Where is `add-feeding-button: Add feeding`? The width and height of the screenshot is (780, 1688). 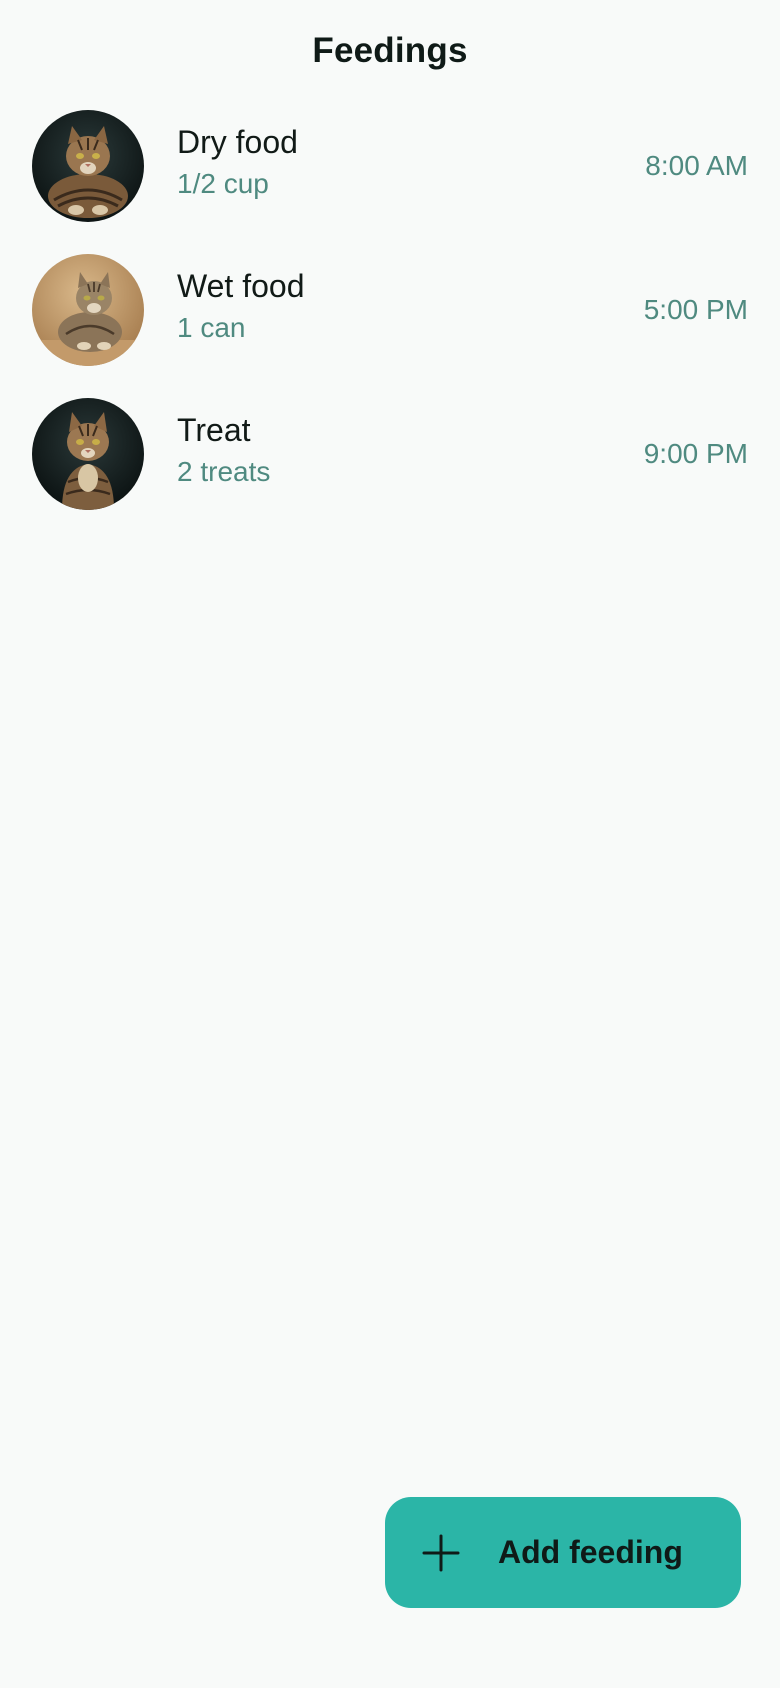
add-feeding-button: Add feeding is located at coordinates (563, 1552).